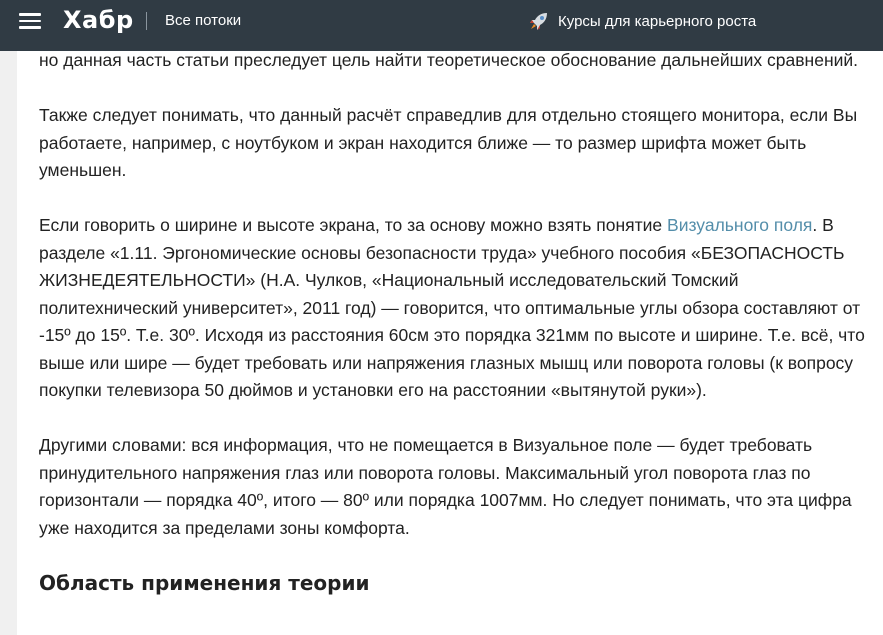 The height and width of the screenshot is (635, 883). What do you see at coordinates (539, 21) in the screenshot?
I see `rocket-icon` at bounding box center [539, 21].